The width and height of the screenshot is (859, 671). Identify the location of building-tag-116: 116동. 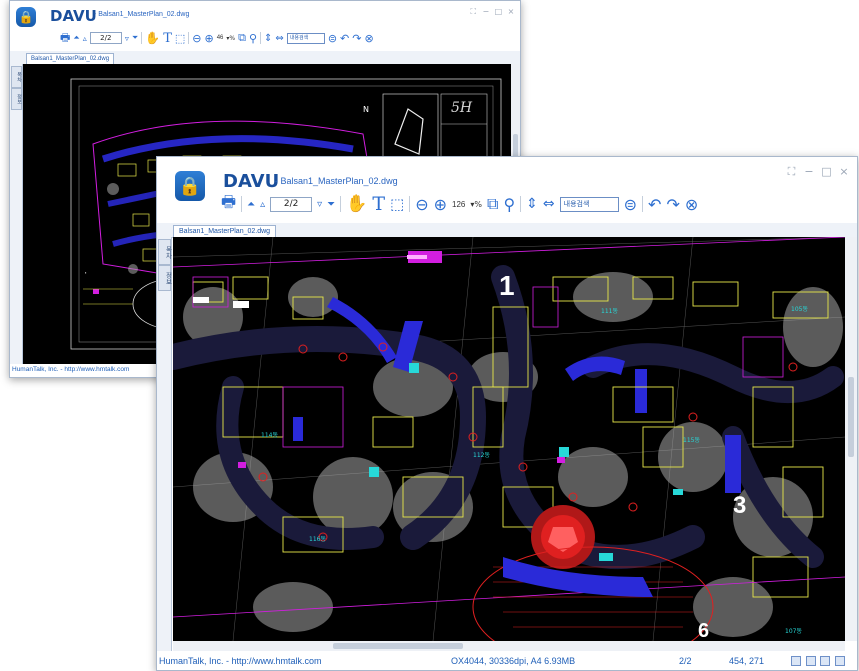
(317, 539).